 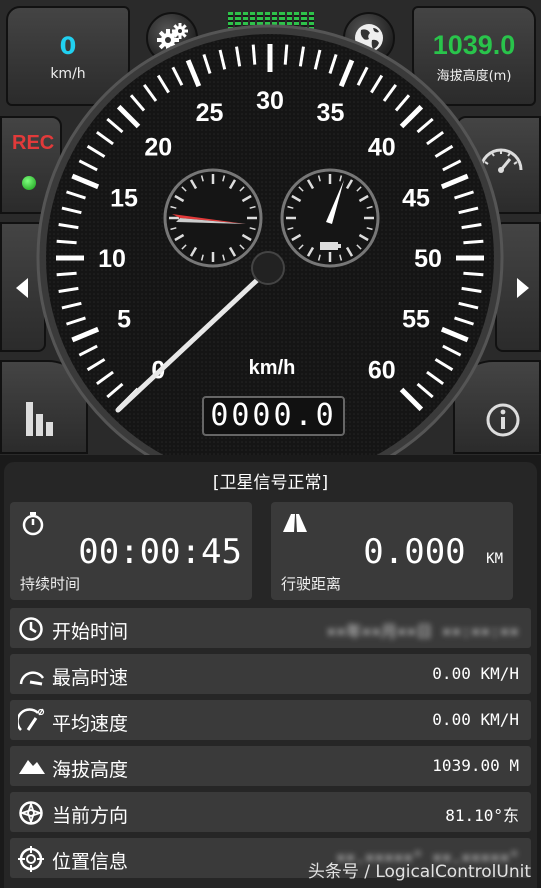 What do you see at coordinates (423, 631) in the screenshot?
I see `start-time-value: ××年××月××日 ××:××:××` at bounding box center [423, 631].